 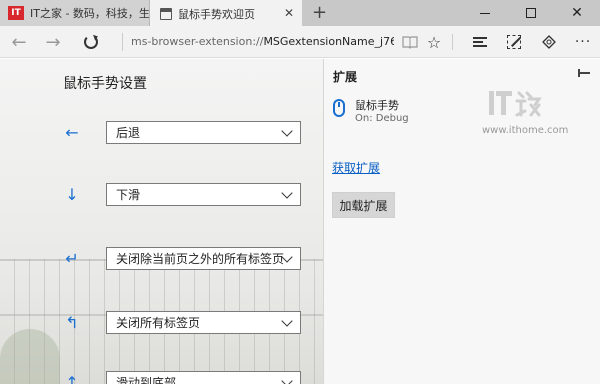 I want to click on minimize-icon, so click(x=485, y=13).